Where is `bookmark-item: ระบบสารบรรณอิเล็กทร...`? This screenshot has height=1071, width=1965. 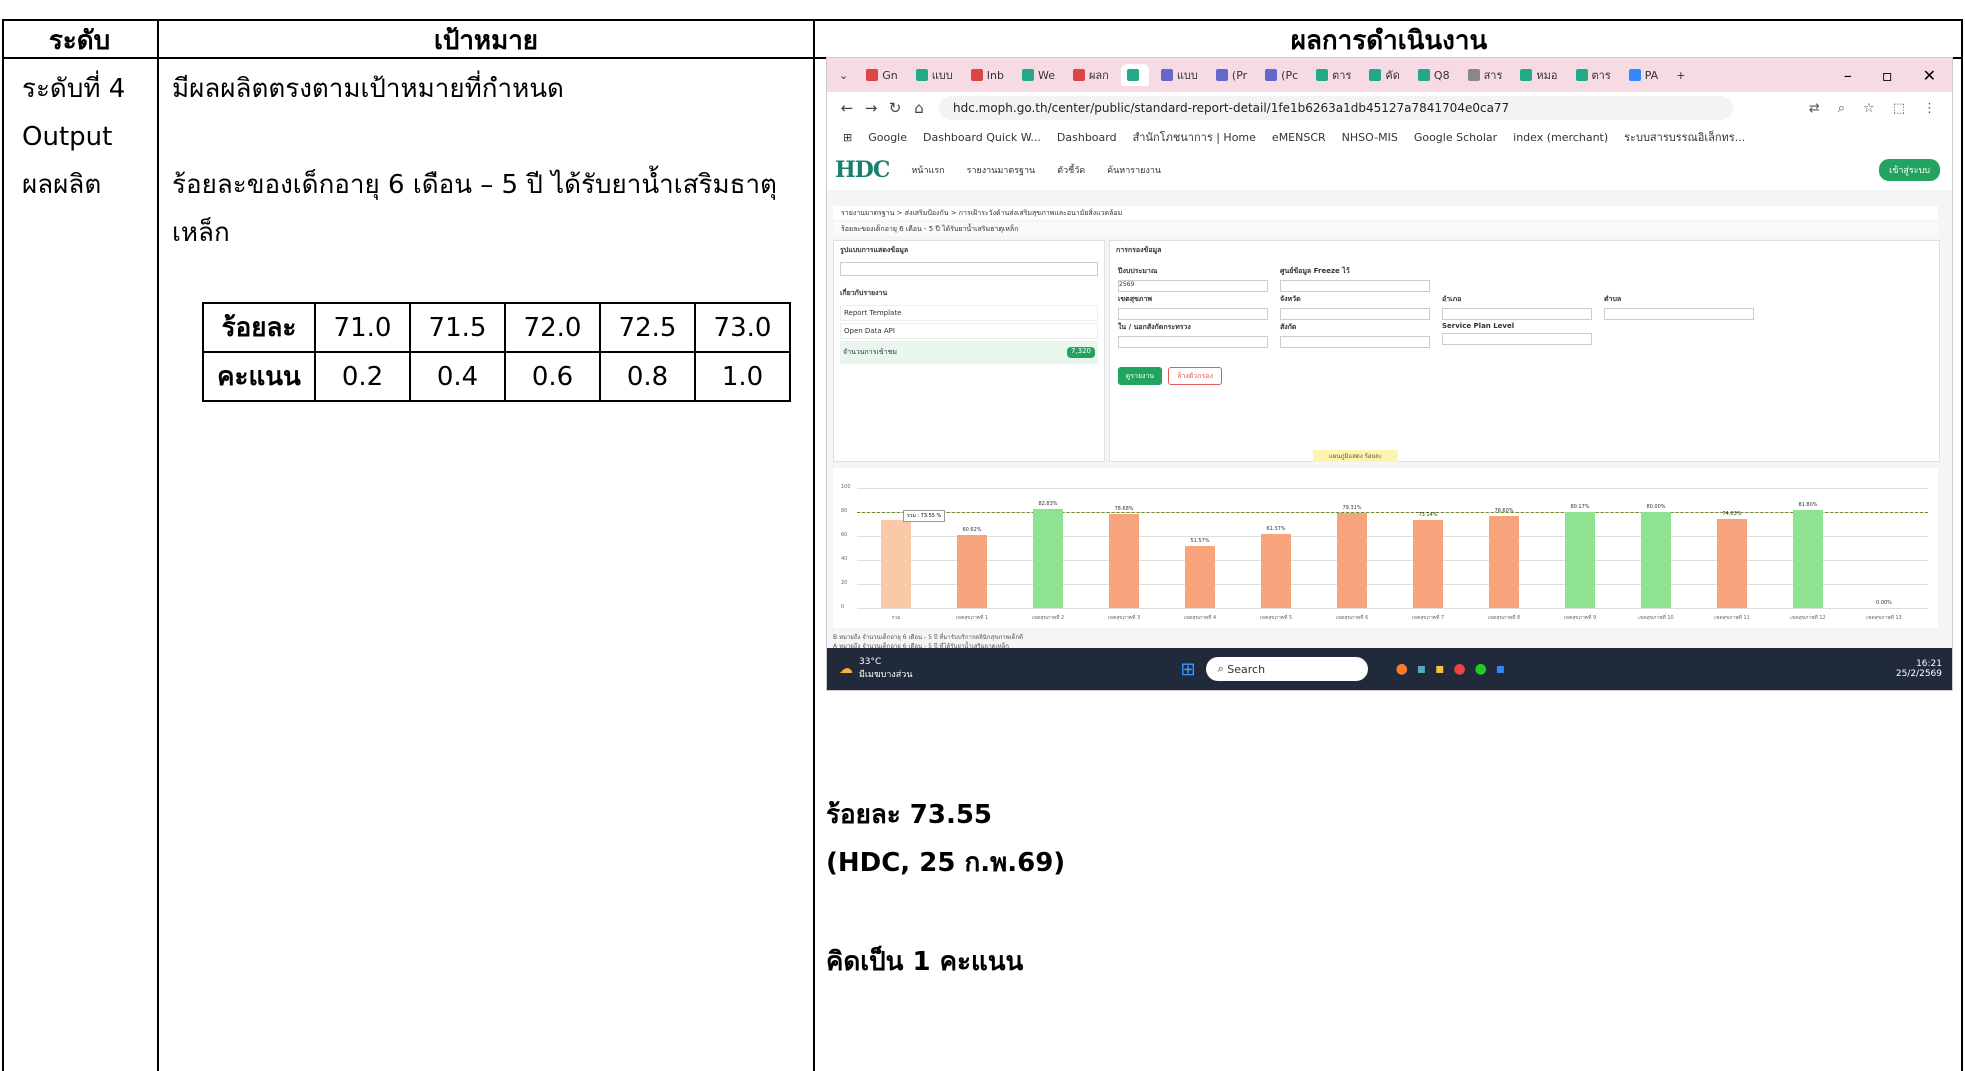
bookmark-item: ระบบสารบรรณอิเล็กทร... is located at coordinates (1684, 137).